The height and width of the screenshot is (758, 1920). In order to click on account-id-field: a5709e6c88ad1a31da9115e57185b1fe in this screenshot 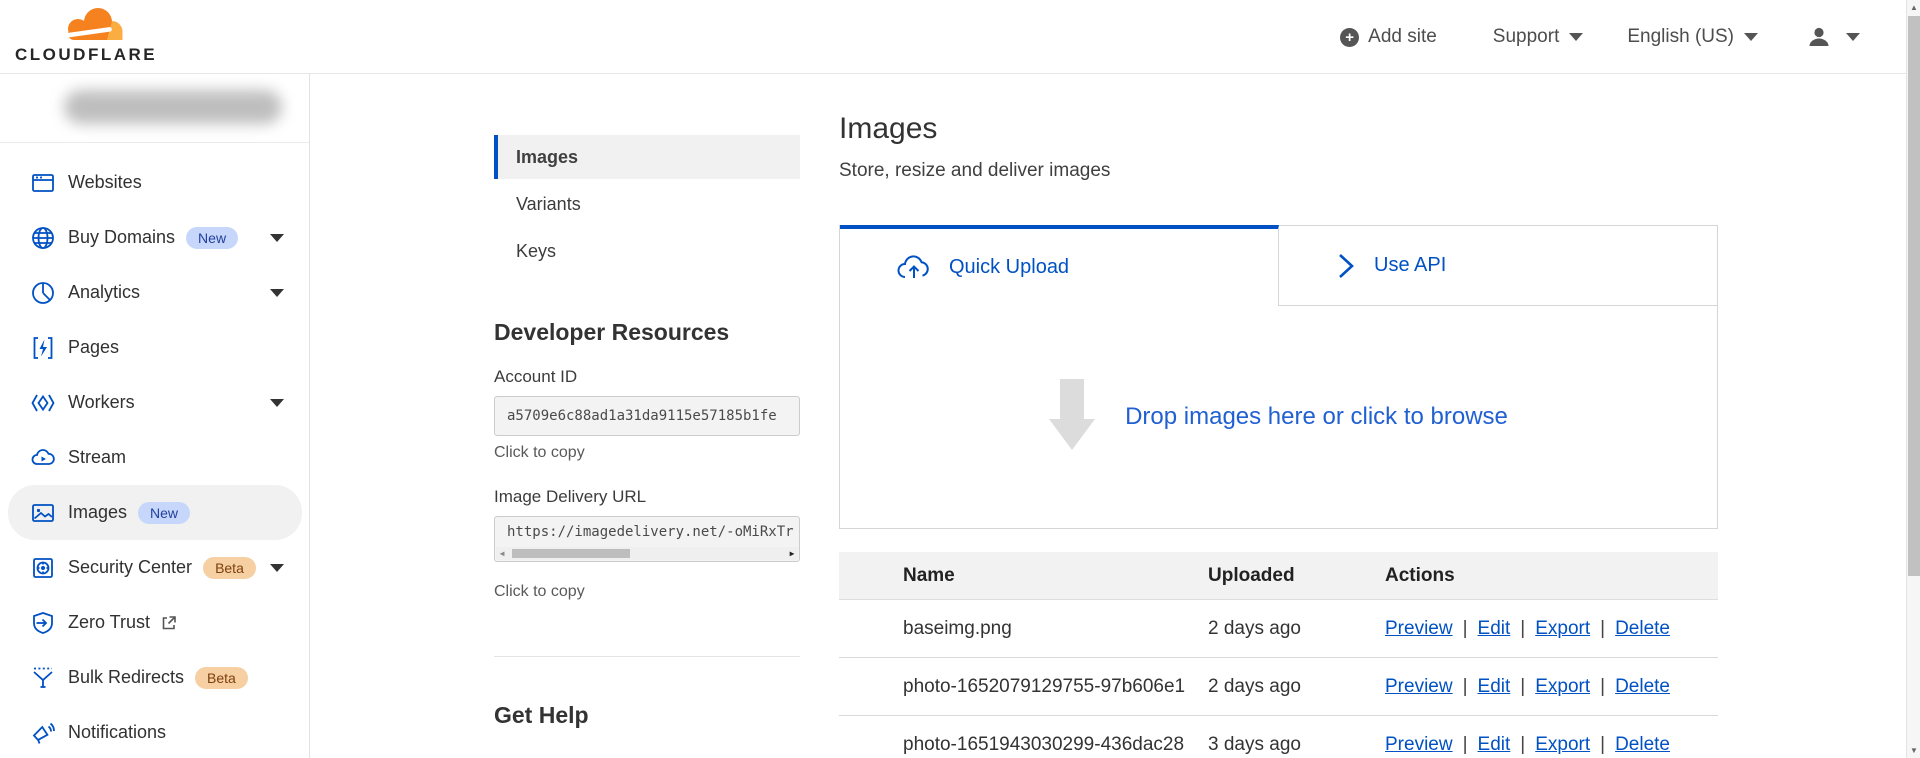, I will do `click(647, 416)`.